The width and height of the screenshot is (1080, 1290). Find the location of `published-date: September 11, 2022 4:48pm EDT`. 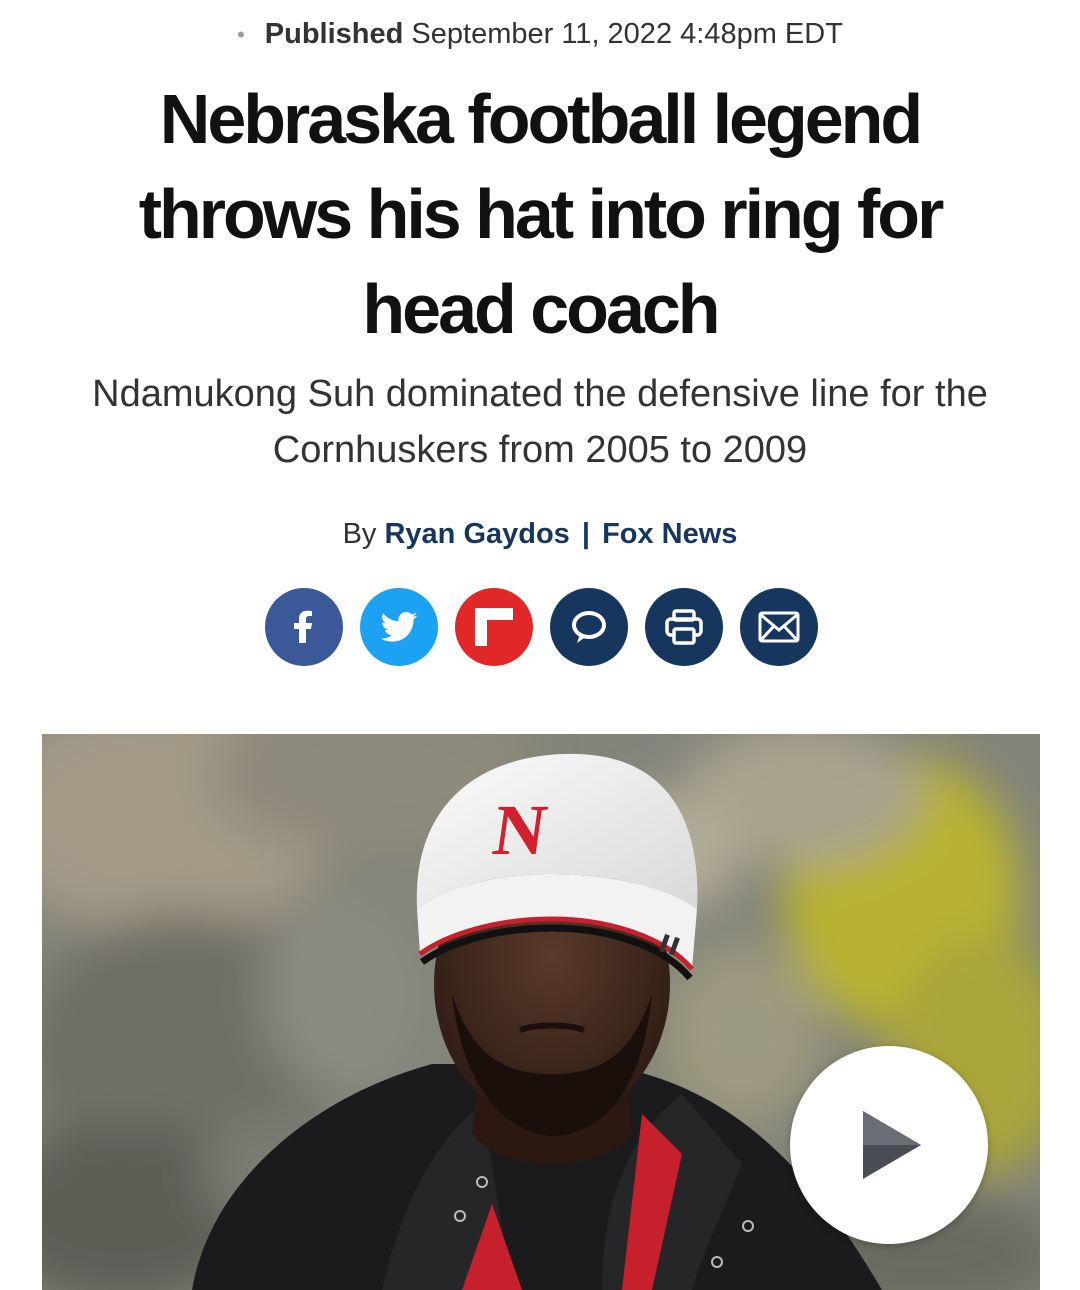

published-date: September 11, 2022 4:48pm EDT is located at coordinates (627, 34).